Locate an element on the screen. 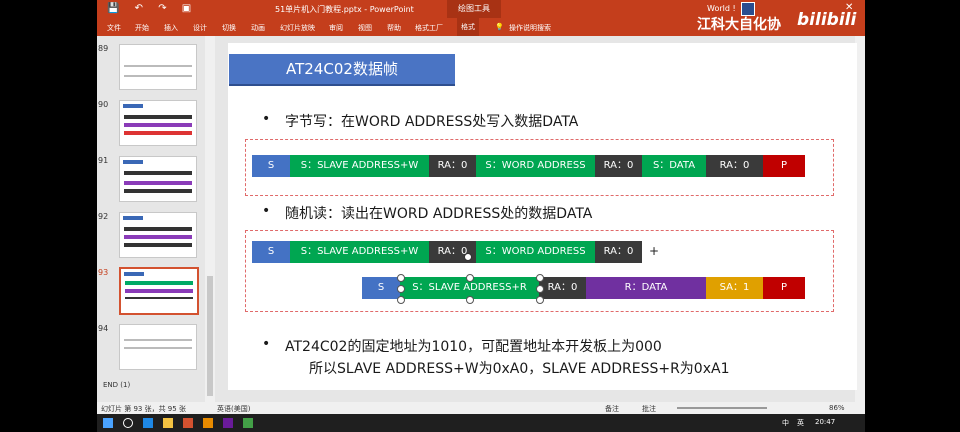  bullet-random-read: 随机读：读出在WORD ADDRESS处的数据DATA is located at coordinates (438, 213).